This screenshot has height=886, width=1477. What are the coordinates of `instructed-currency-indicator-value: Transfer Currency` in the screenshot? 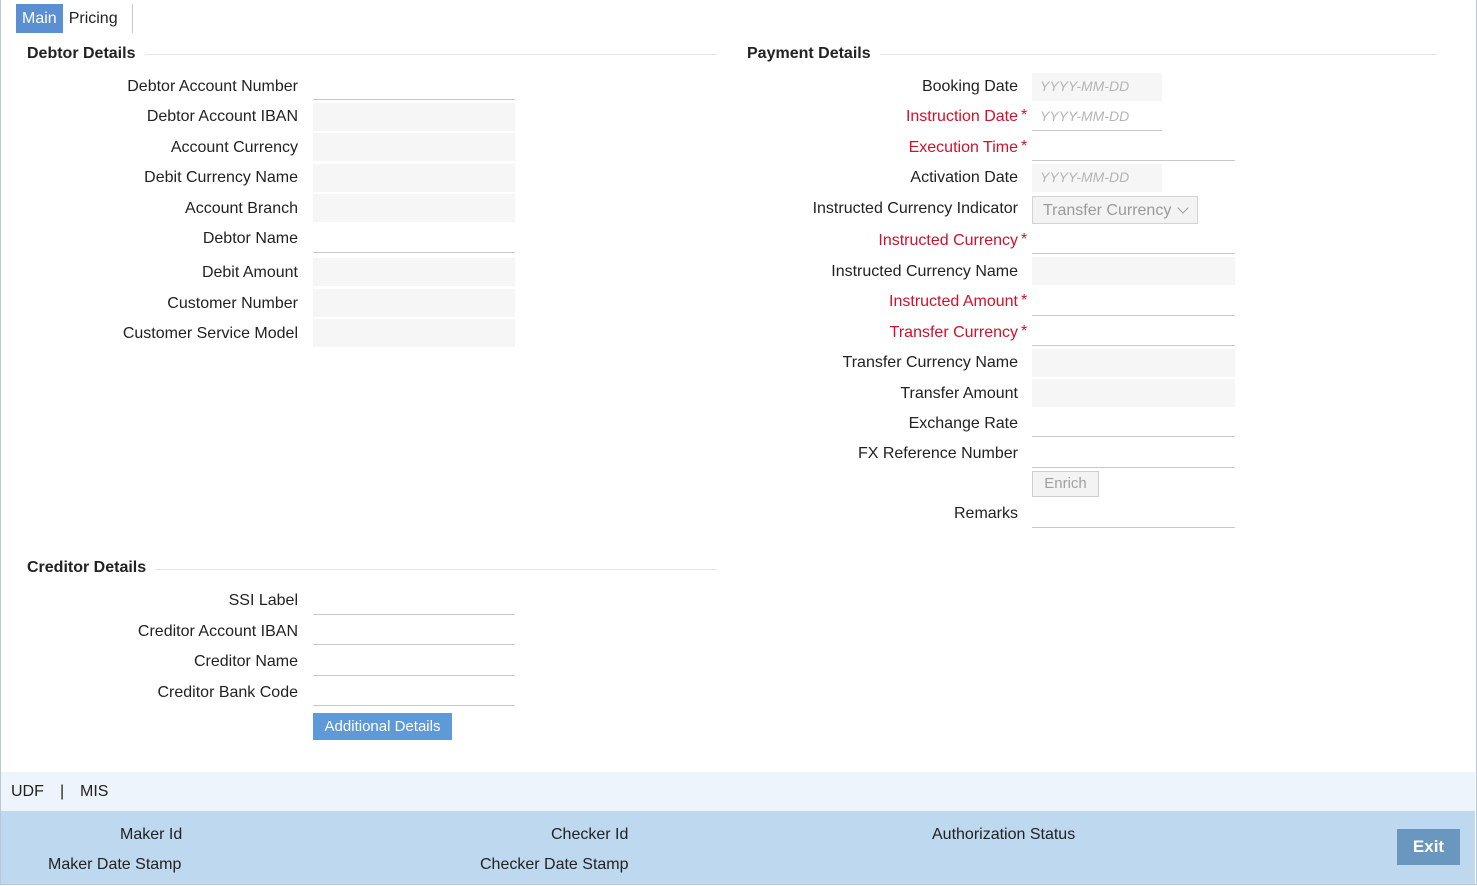 It's located at (1107, 210).